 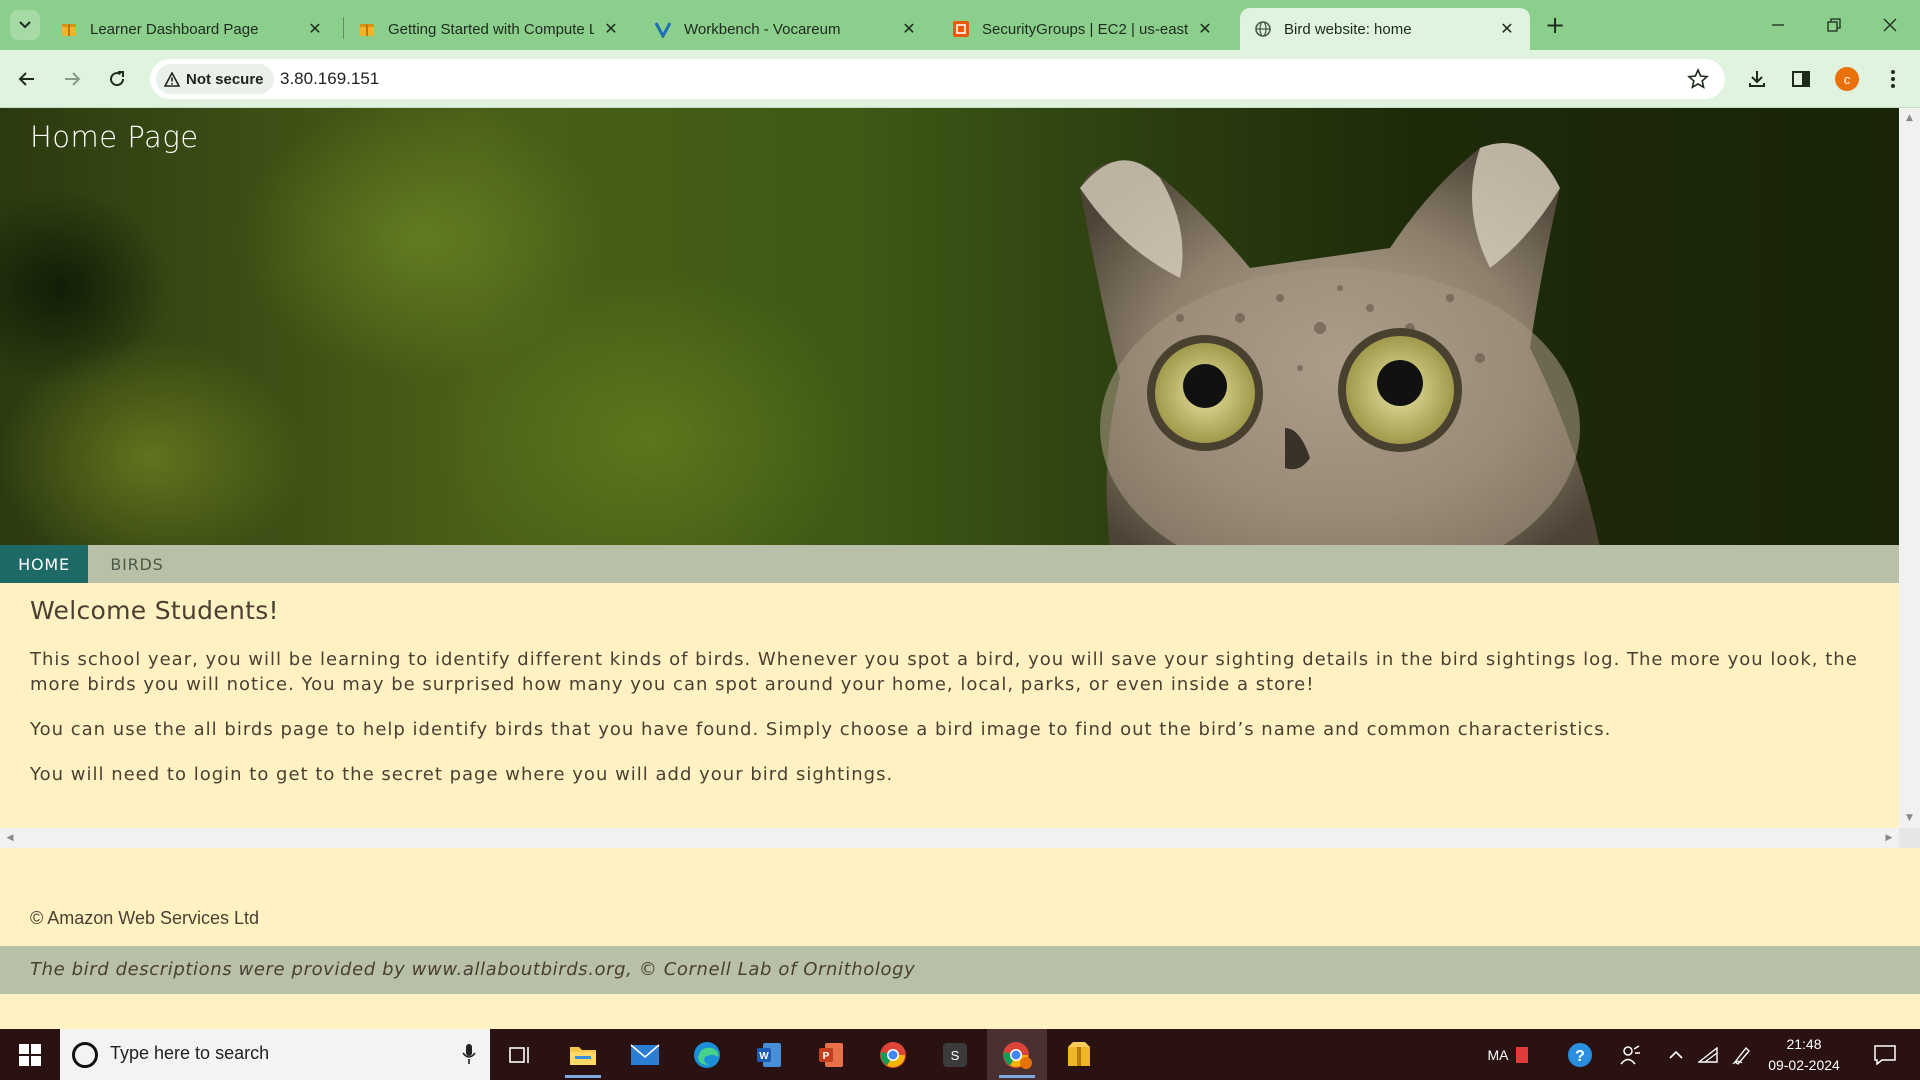 I want to click on side-panel-button, so click(x=1801, y=79).